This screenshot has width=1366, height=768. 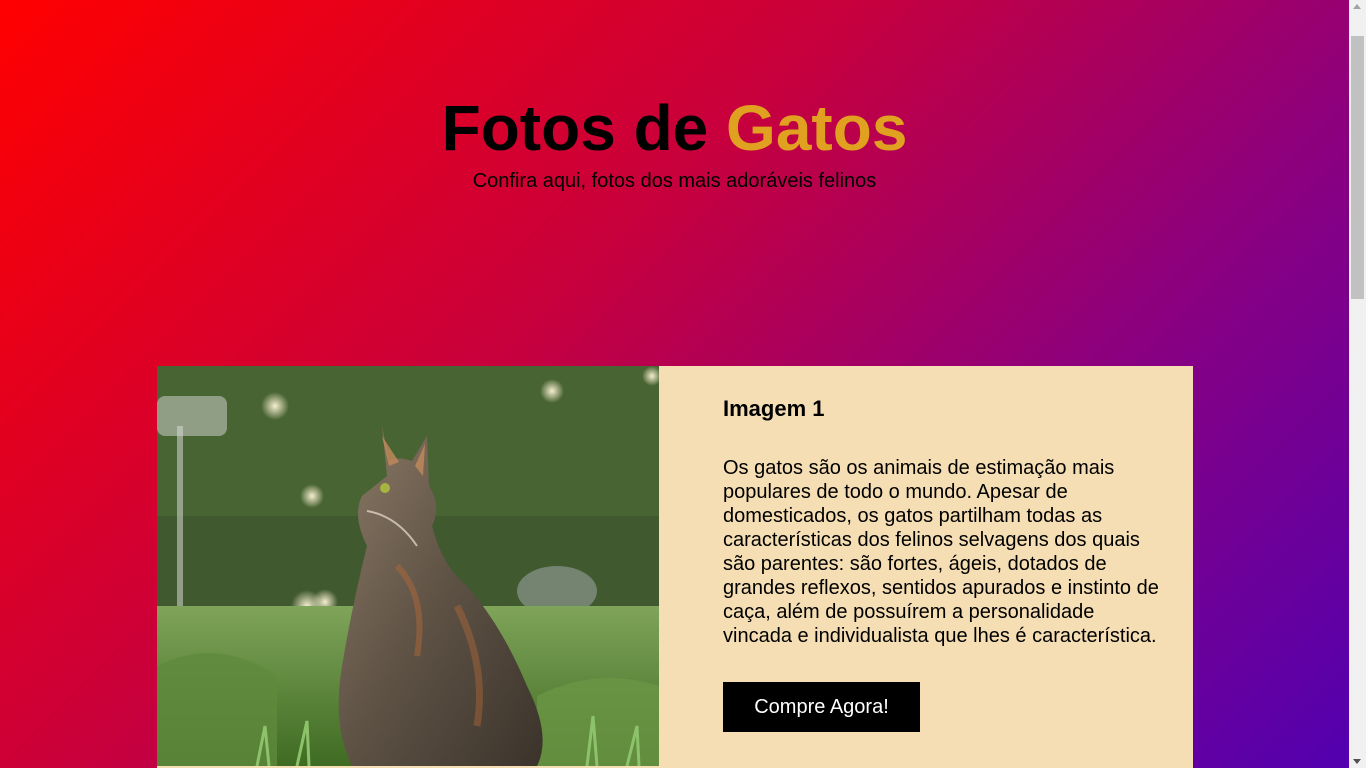 What do you see at coordinates (1357, 167) in the screenshot?
I see `scrollbar-thumb` at bounding box center [1357, 167].